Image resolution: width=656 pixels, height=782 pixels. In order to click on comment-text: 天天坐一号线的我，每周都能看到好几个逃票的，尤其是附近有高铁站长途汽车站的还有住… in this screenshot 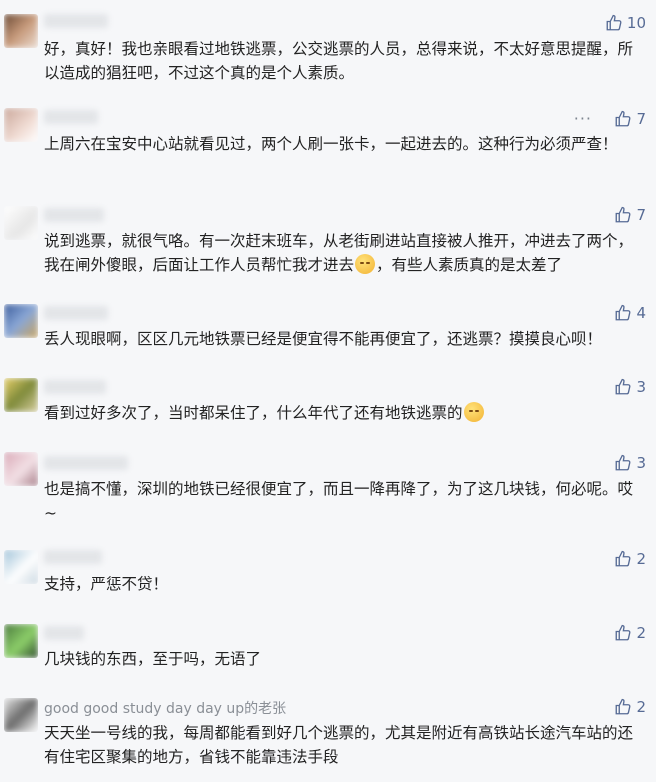, I will do `click(339, 745)`.